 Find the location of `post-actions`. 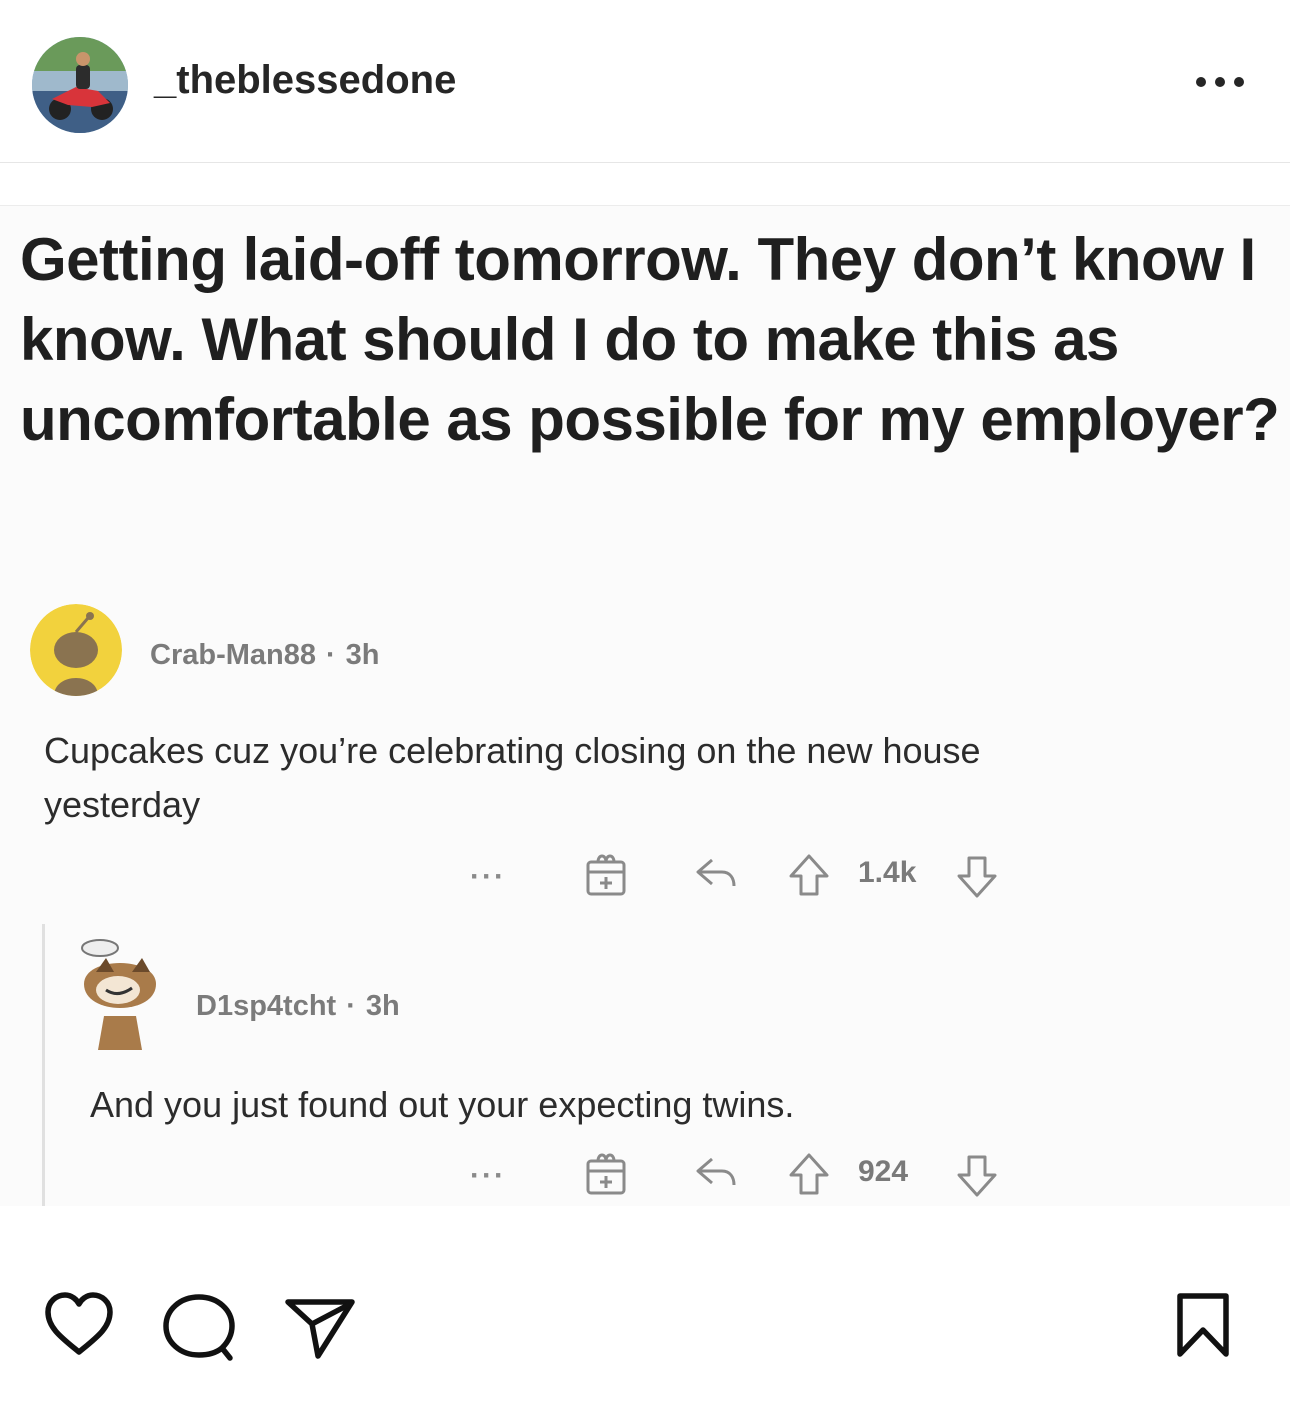

post-actions is located at coordinates (645, 1330).